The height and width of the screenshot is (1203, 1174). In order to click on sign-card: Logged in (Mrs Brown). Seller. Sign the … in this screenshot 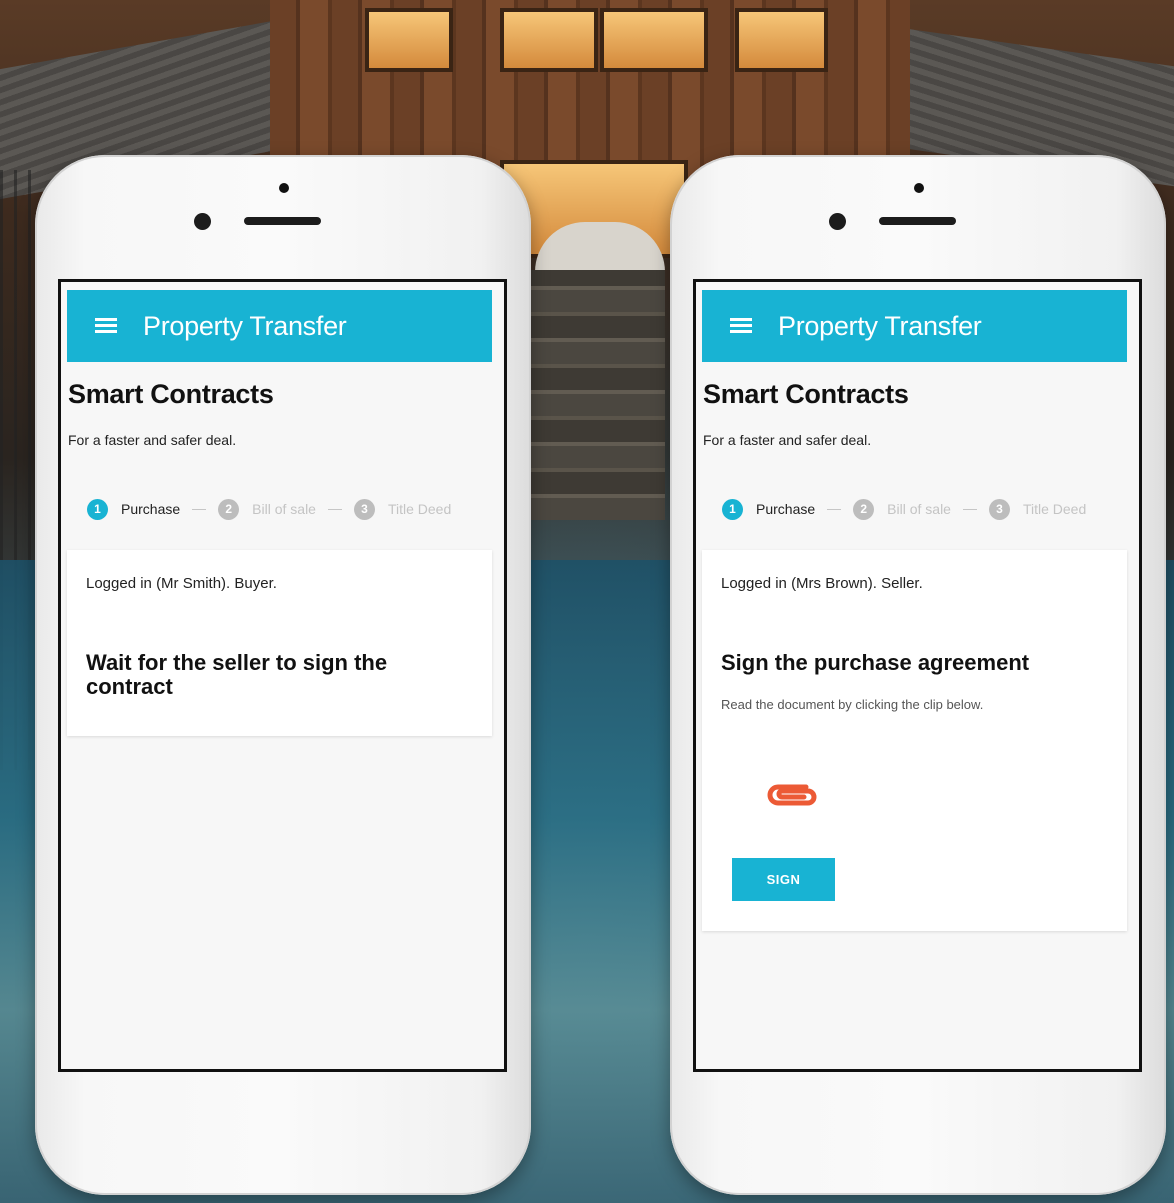, I will do `click(914, 740)`.